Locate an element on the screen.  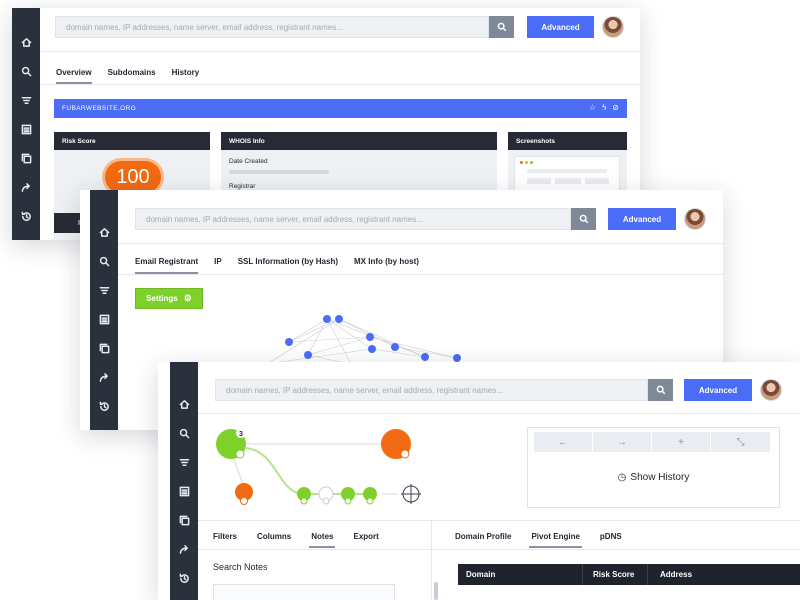
left-tabs-divider is located at coordinates (314, 549).